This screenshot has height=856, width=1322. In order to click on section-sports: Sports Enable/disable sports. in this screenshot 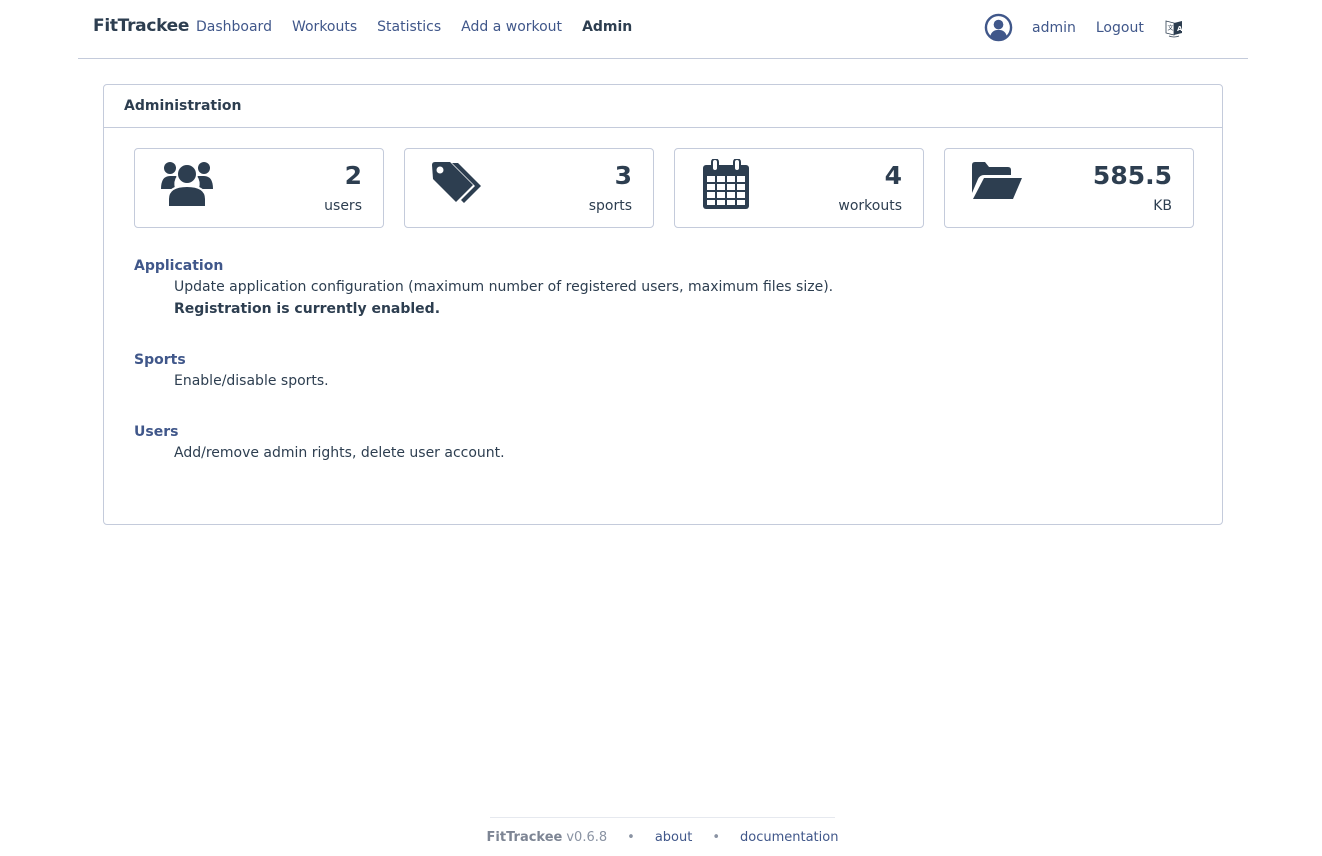, I will do `click(483, 371)`.